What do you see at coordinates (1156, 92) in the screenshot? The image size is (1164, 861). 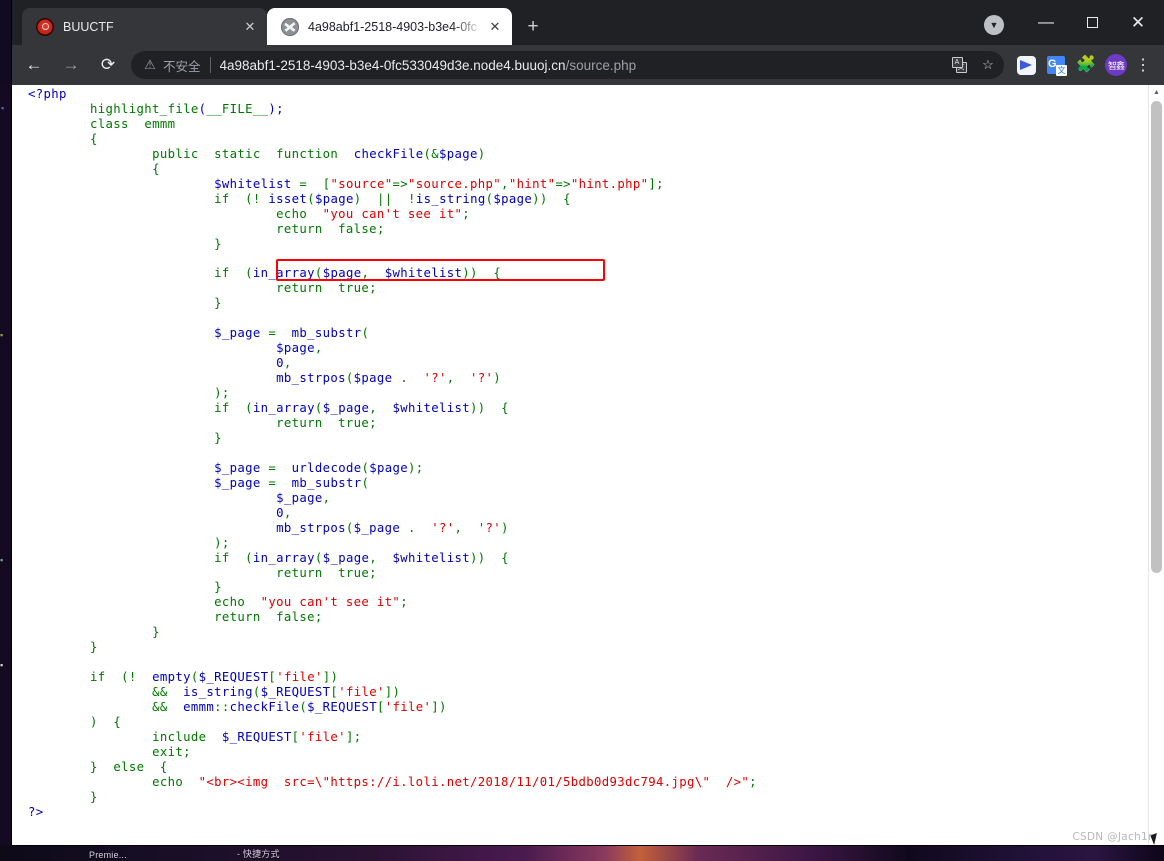 I see `scrollbar-up-arrow-icon: ▲` at bounding box center [1156, 92].